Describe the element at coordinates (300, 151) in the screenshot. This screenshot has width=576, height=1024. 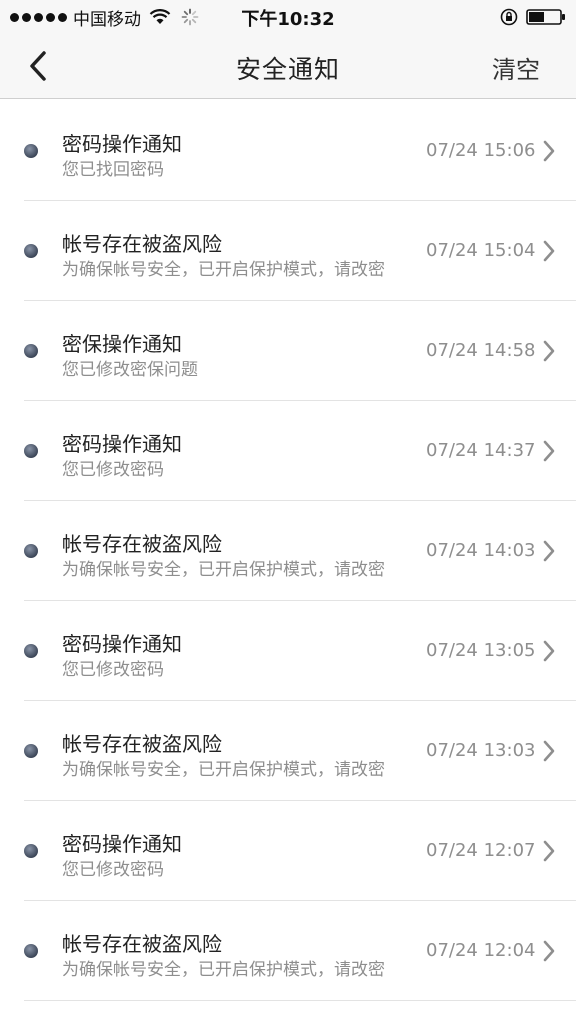
I see `notification-row: 密码操作通知 您已找回密码 07/24 15:06` at that location.